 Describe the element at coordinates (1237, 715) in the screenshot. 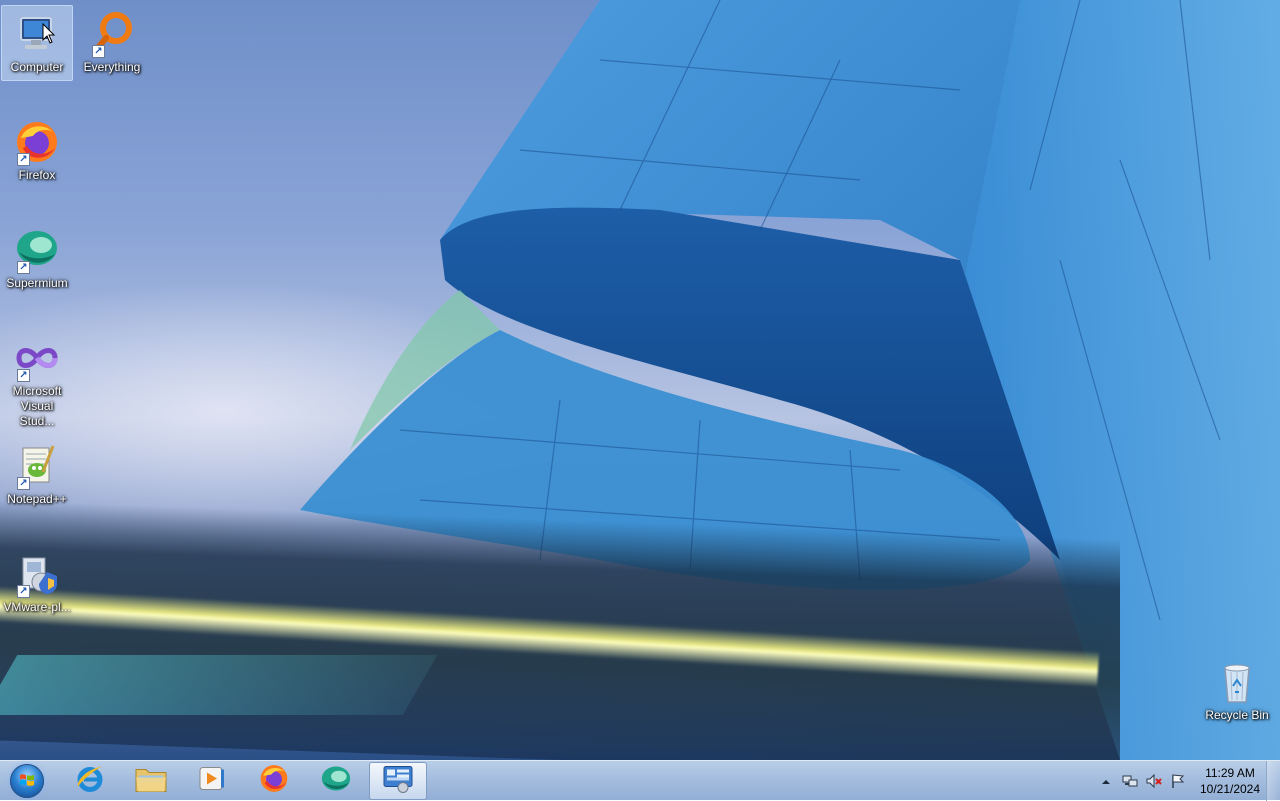

I see `desktop-icon-label: Recycle Bin` at that location.